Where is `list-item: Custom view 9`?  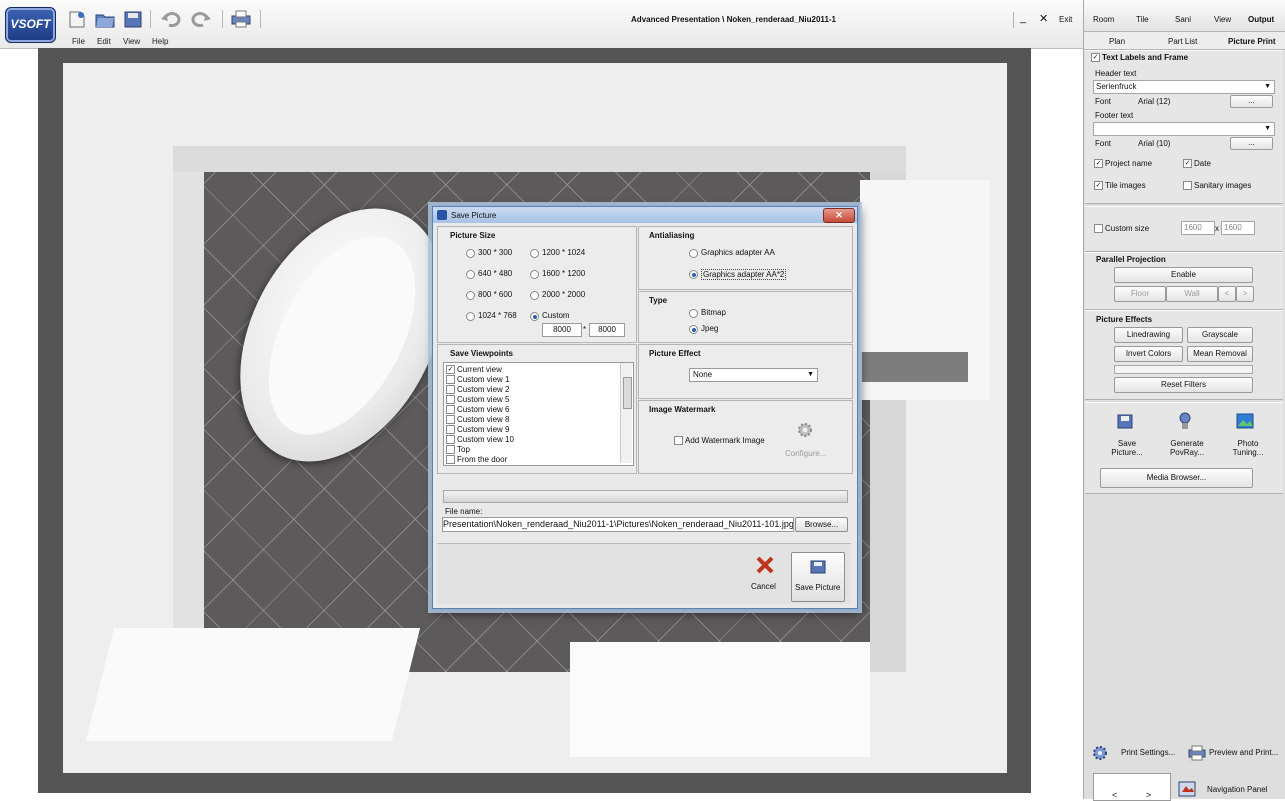 list-item: Custom view 9 is located at coordinates (477, 430).